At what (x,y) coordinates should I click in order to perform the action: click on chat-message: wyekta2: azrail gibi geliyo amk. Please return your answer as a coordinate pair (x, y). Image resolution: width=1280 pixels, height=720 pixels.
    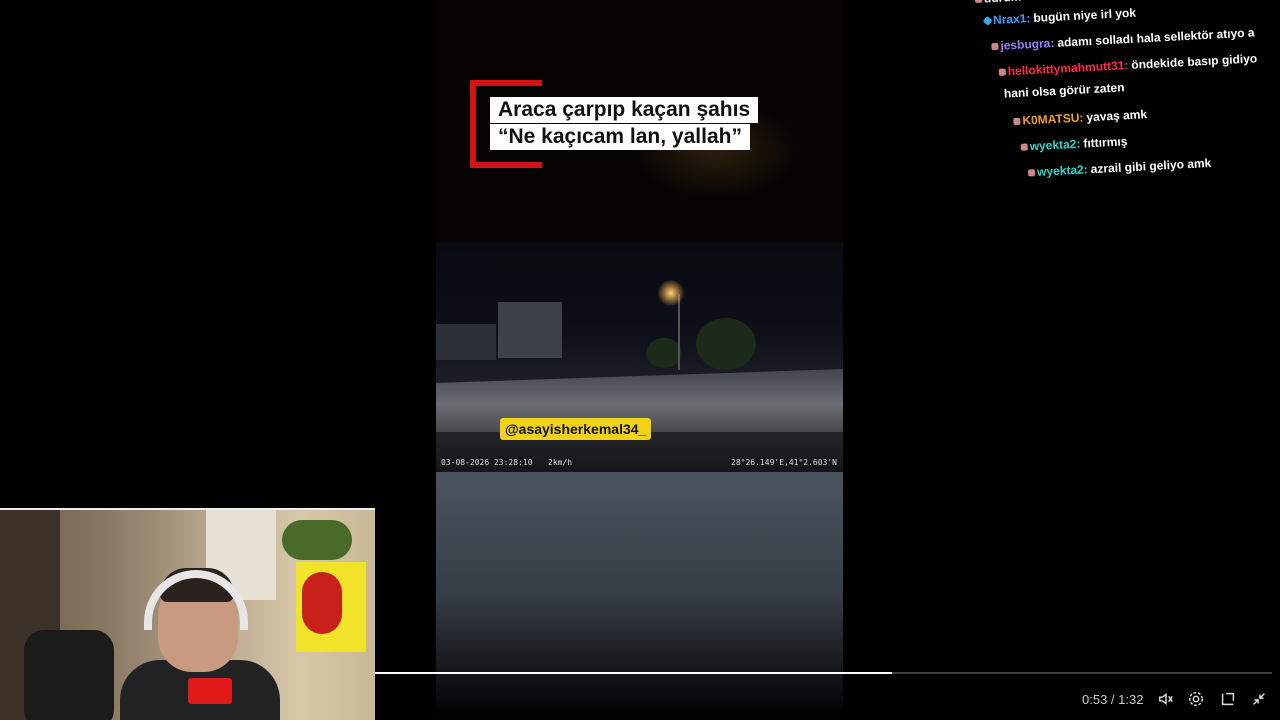
    Looking at the image, I should click on (1119, 167).